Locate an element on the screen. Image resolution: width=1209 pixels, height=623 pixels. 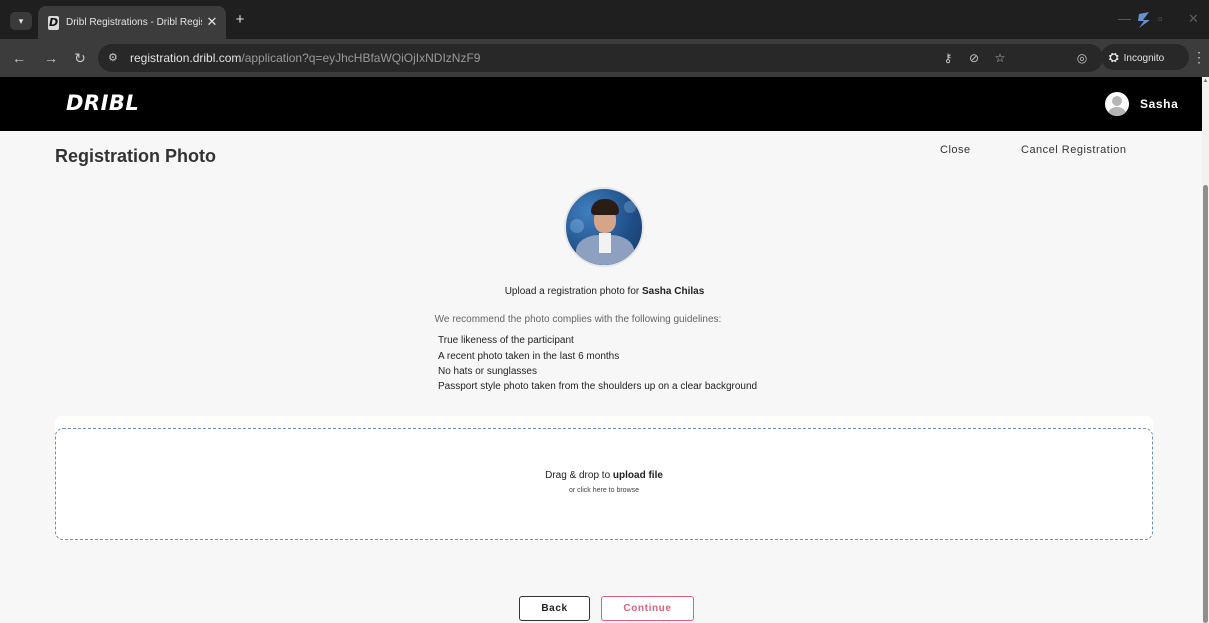
back-button: Back is located at coordinates (554, 608).